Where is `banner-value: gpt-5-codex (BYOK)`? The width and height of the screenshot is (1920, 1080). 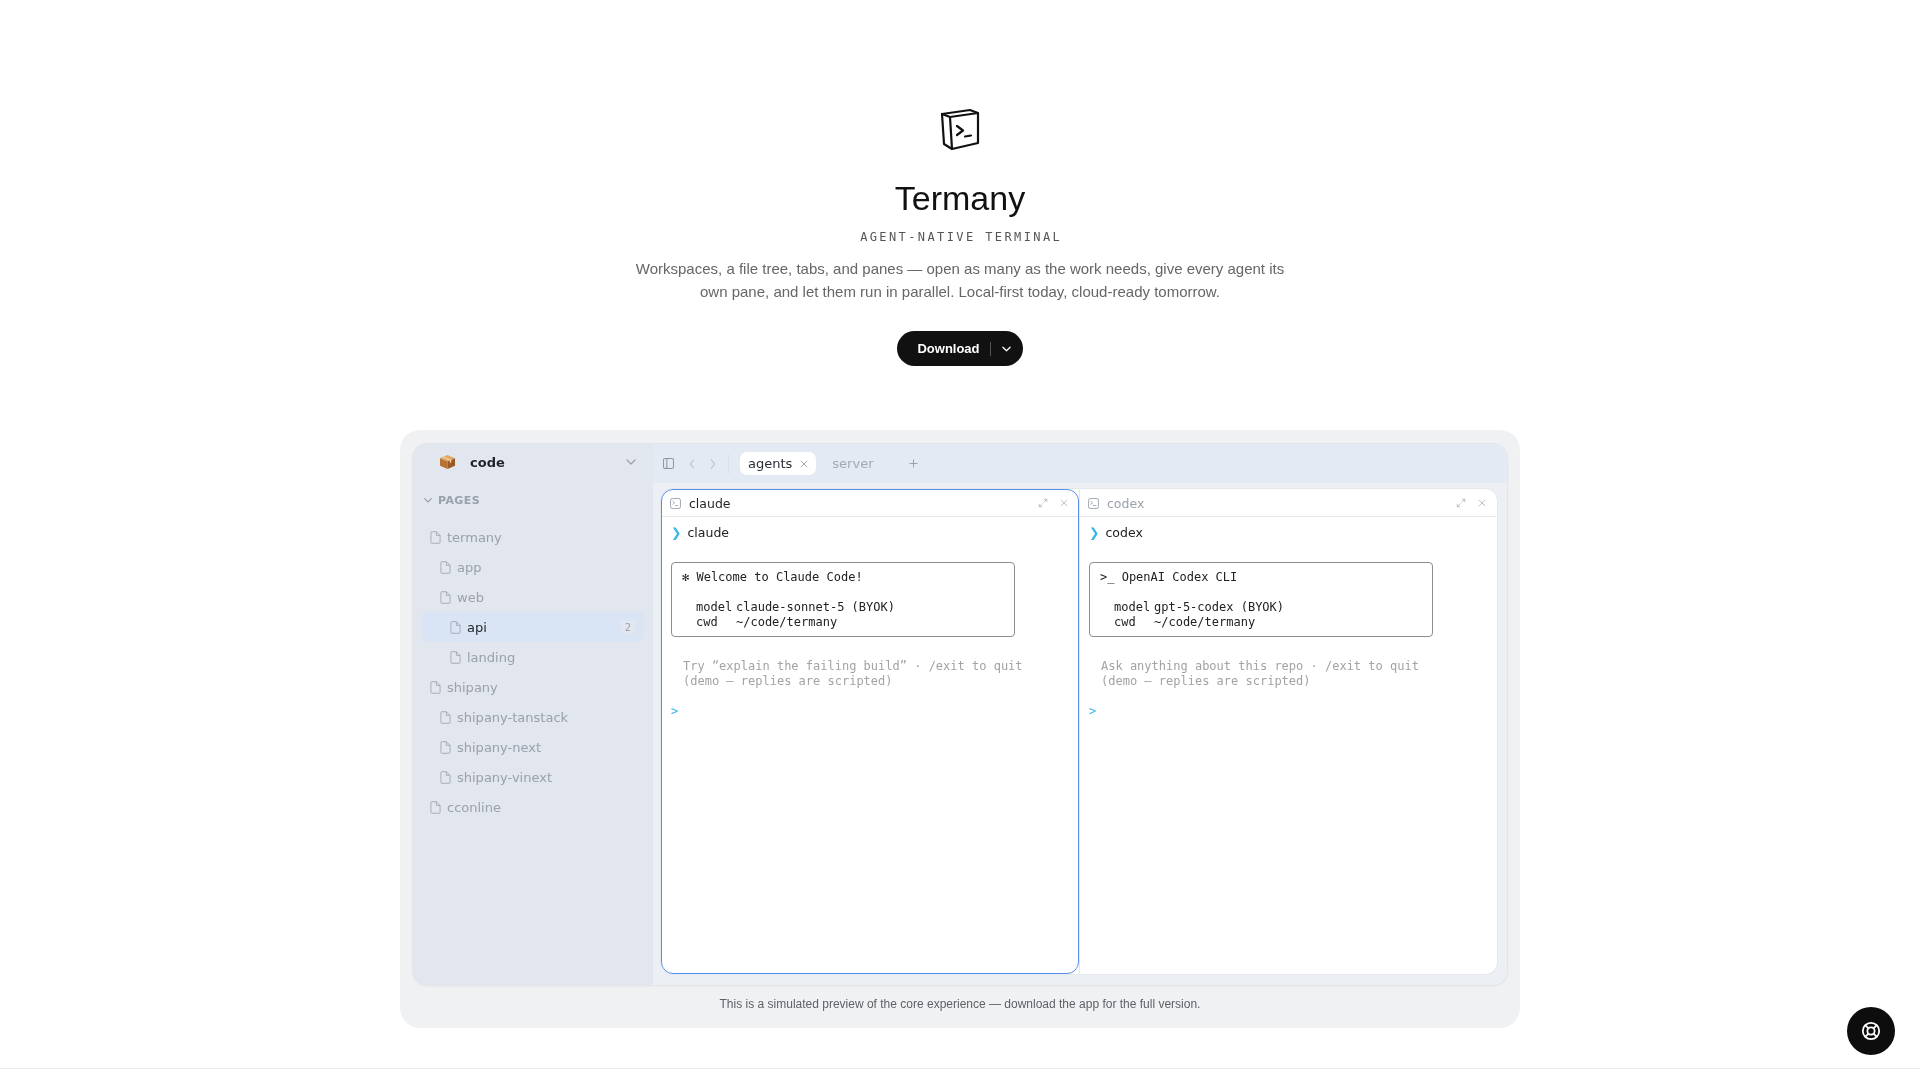
banner-value: gpt-5-codex (BYOK) is located at coordinates (1219, 607).